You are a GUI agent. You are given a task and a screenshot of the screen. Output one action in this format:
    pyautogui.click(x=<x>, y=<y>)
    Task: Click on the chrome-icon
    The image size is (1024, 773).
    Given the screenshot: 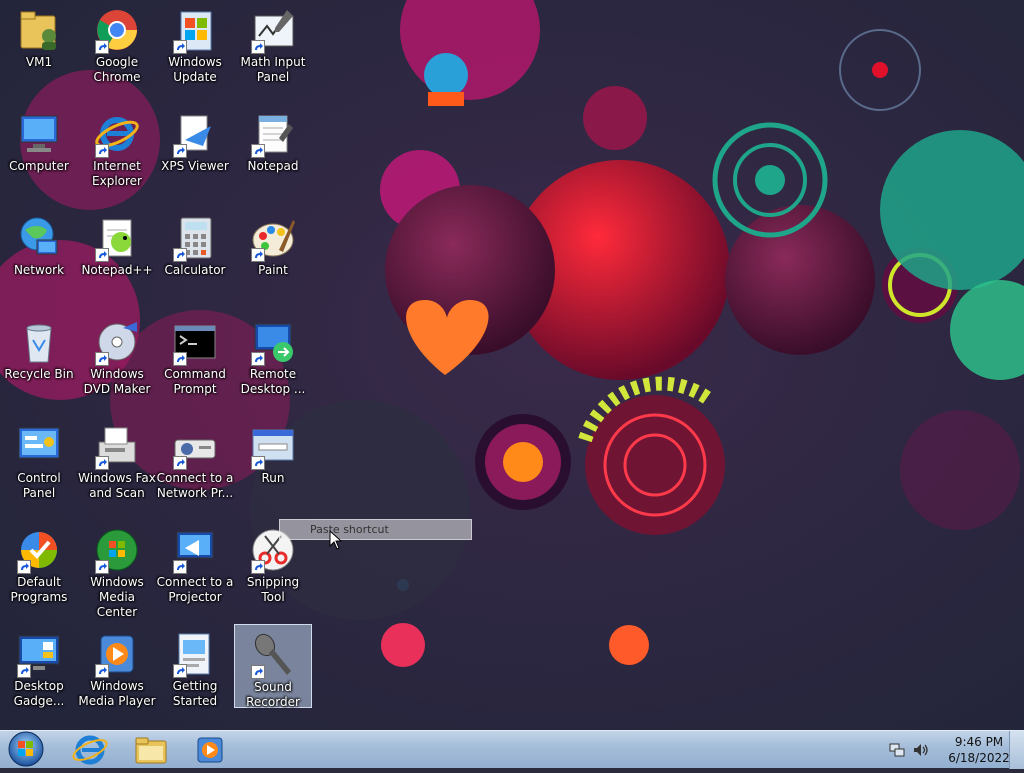 What is the action you would take?
    pyautogui.click(x=117, y=30)
    